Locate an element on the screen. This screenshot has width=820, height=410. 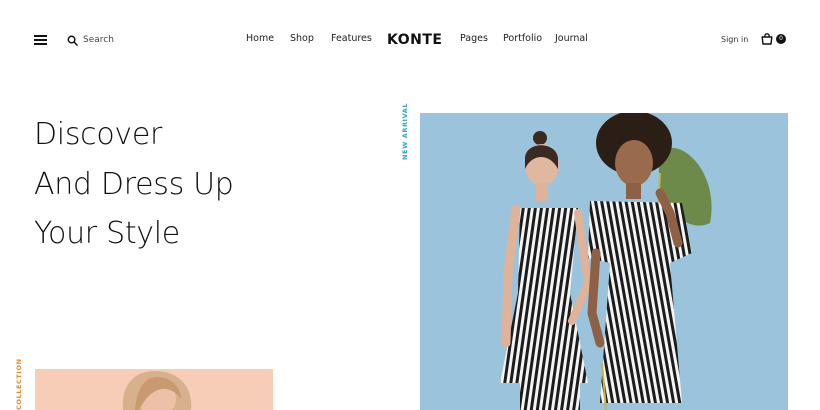
bag-icon is located at coordinates (767, 39).